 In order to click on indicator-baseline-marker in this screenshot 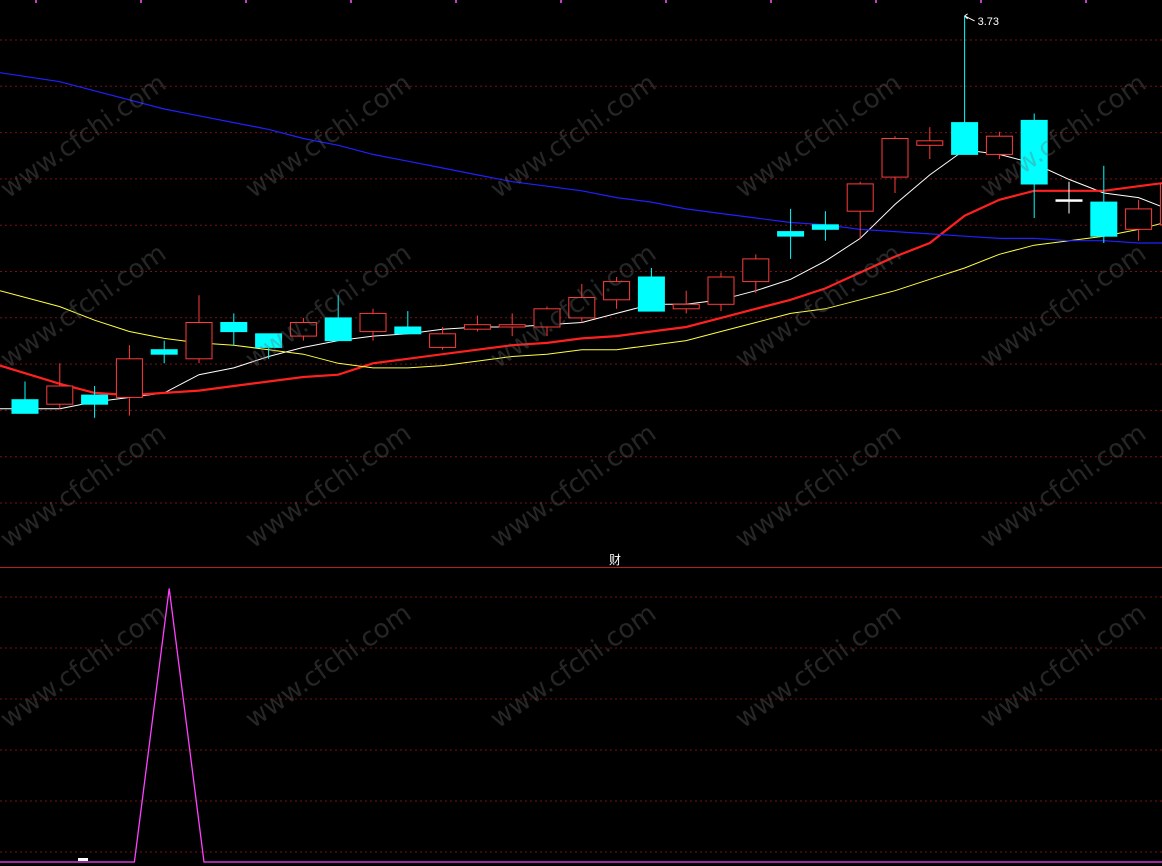, I will do `click(83, 859)`.